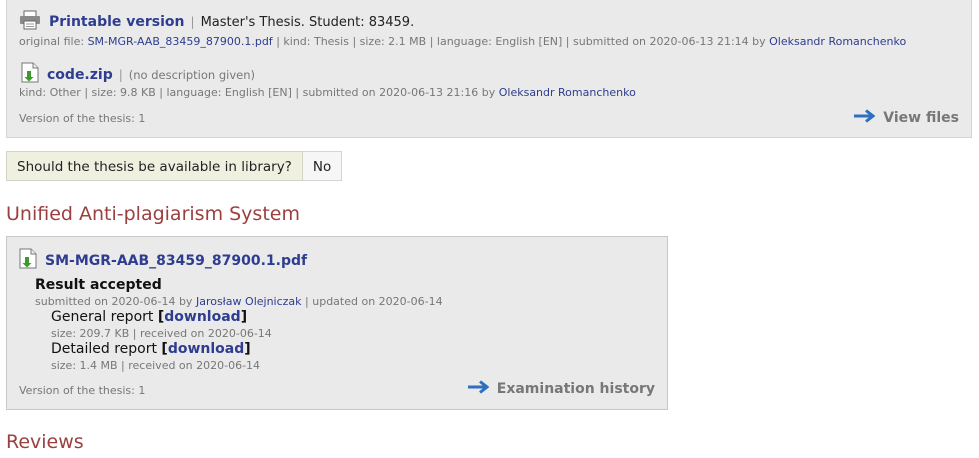 This screenshot has width=979, height=458. Describe the element at coordinates (374, 301) in the screenshot. I see `updated-text: | updated on 2020-06-14` at that location.